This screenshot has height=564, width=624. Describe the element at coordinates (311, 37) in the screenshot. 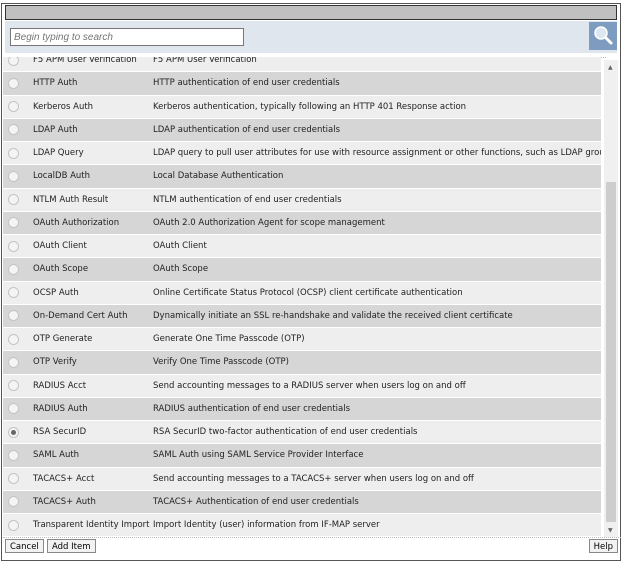

I see `search-bar` at that location.